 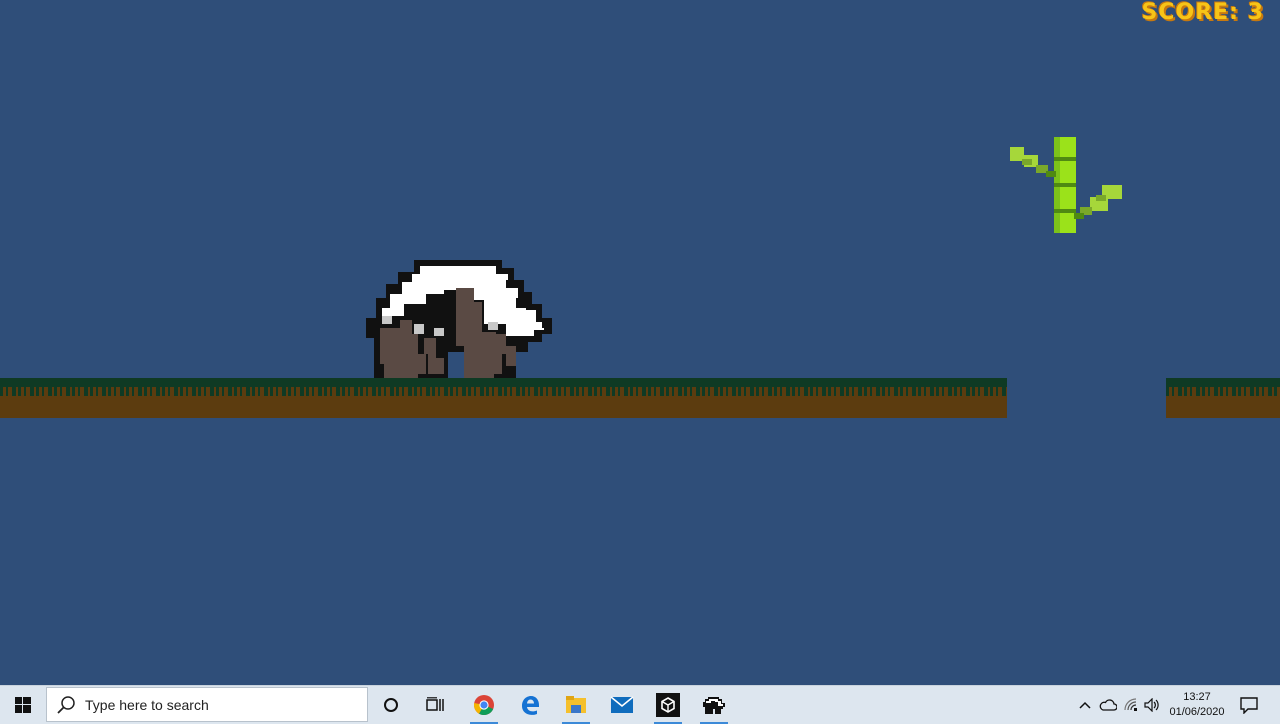 I want to click on notification-icon, so click(x=1249, y=705).